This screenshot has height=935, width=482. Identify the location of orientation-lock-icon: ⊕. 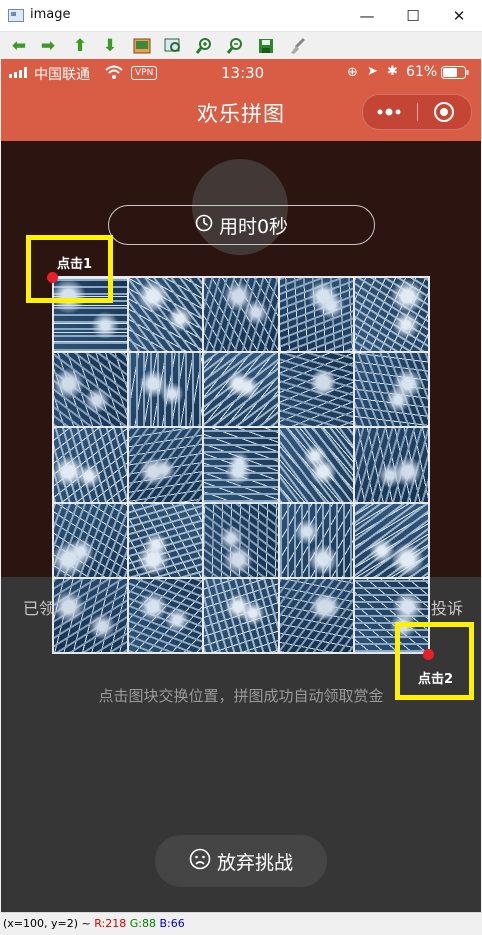
(352, 72).